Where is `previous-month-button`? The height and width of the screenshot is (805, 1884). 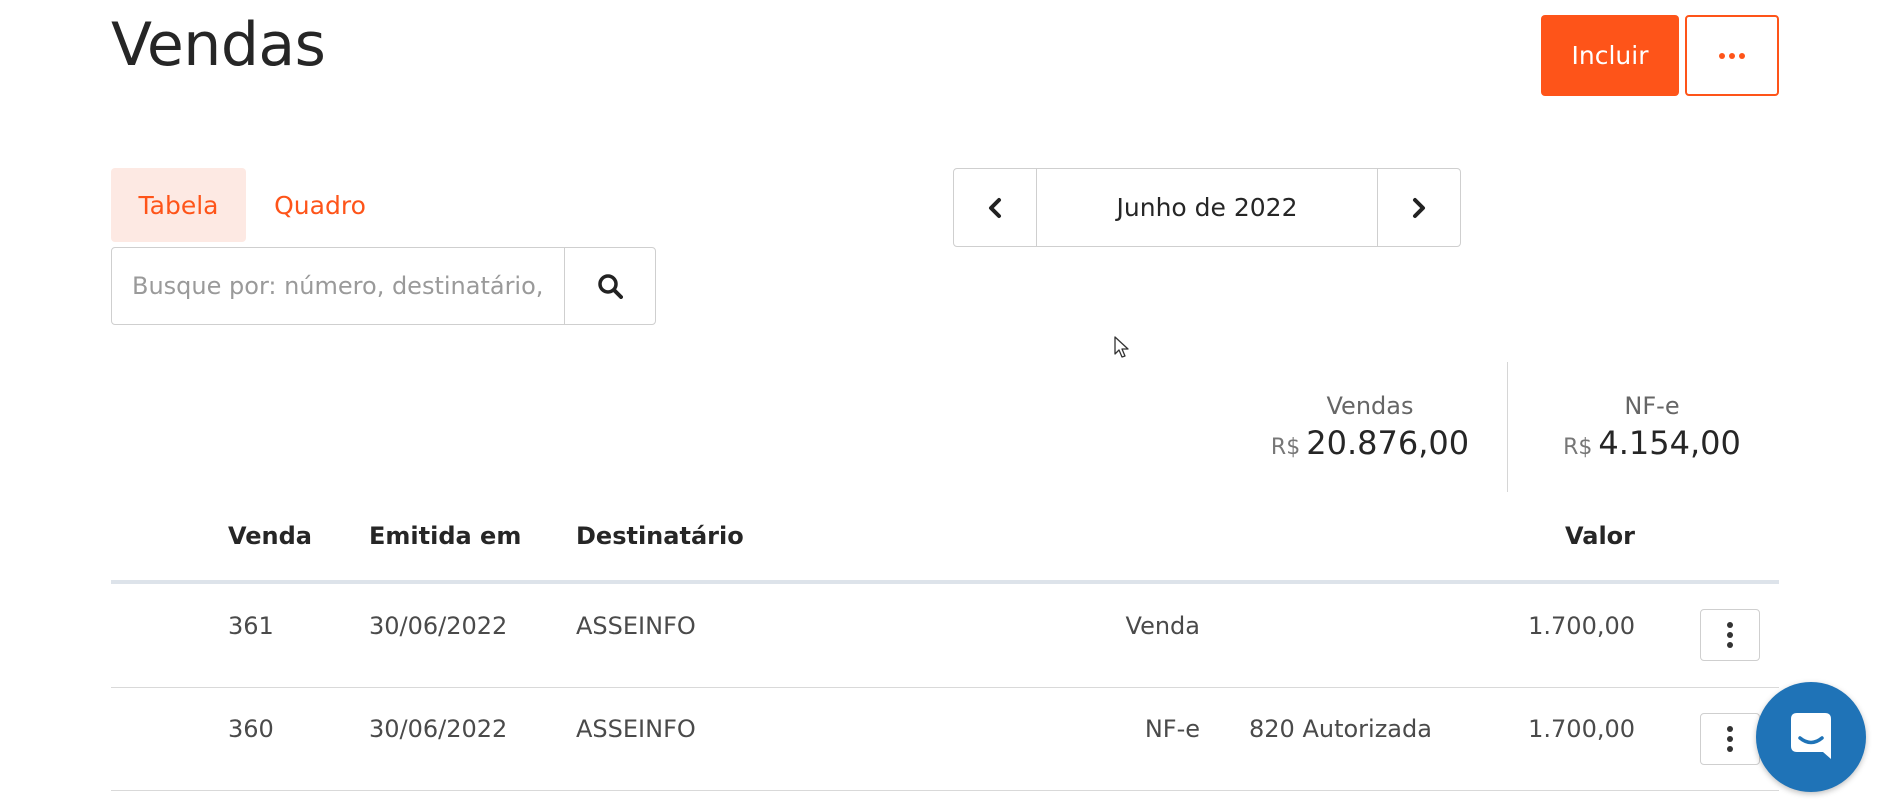 previous-month-button is located at coordinates (995, 207).